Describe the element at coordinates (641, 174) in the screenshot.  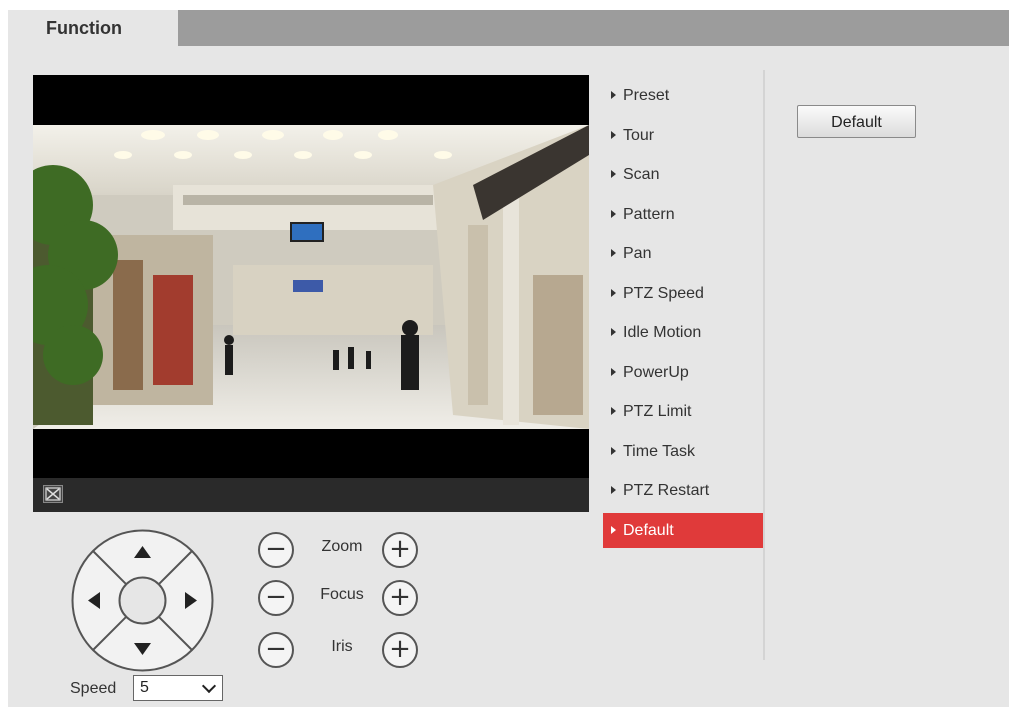
I see `menu-item-label: Scan` at that location.